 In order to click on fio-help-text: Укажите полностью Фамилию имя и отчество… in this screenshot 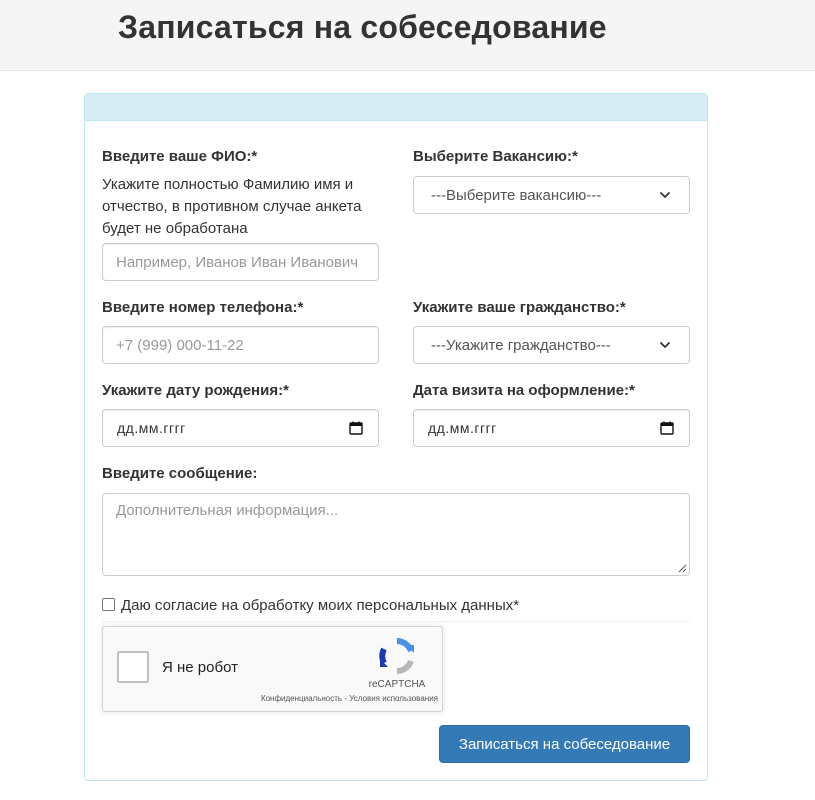, I will do `click(232, 206)`.